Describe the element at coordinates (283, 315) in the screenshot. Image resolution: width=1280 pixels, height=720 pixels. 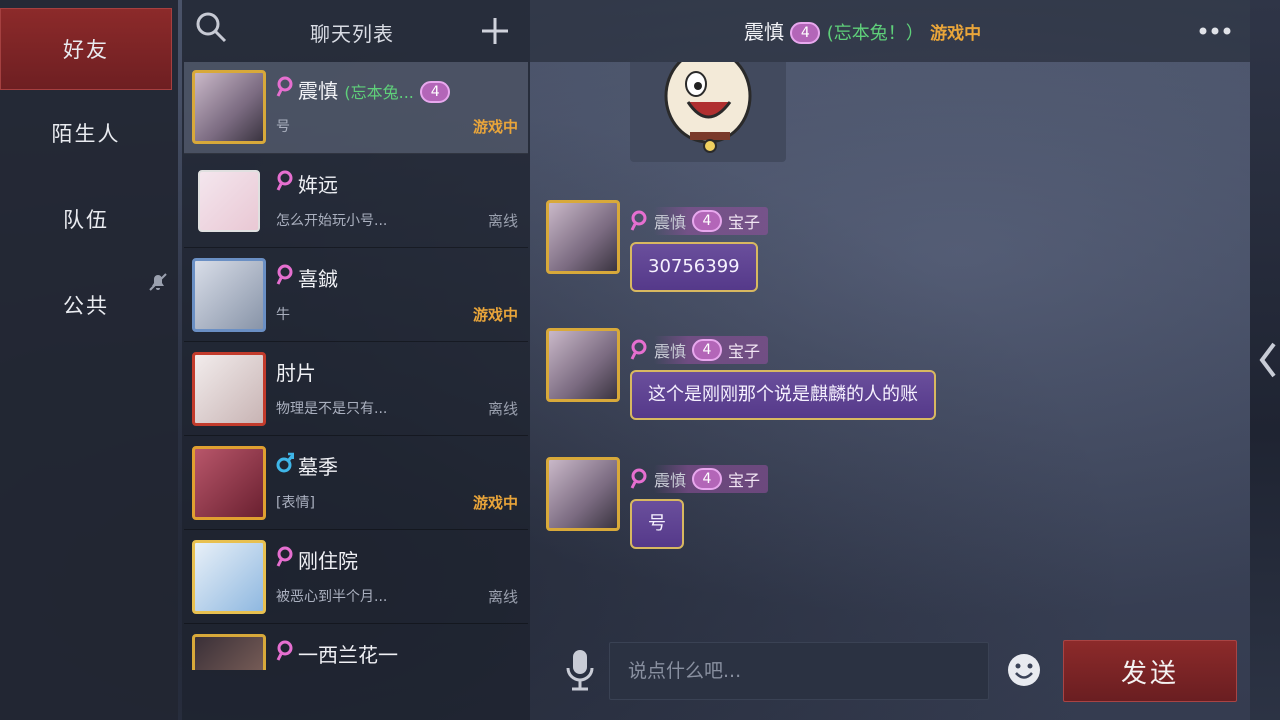
I see `chat-preview: 牛` at that location.